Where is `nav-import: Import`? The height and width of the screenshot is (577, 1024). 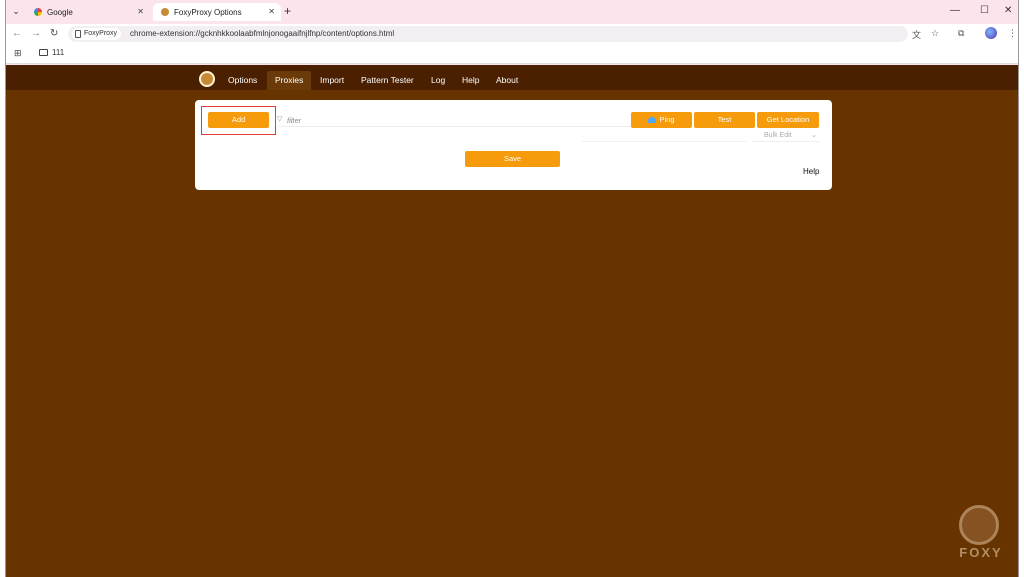 nav-import: Import is located at coordinates (332, 80).